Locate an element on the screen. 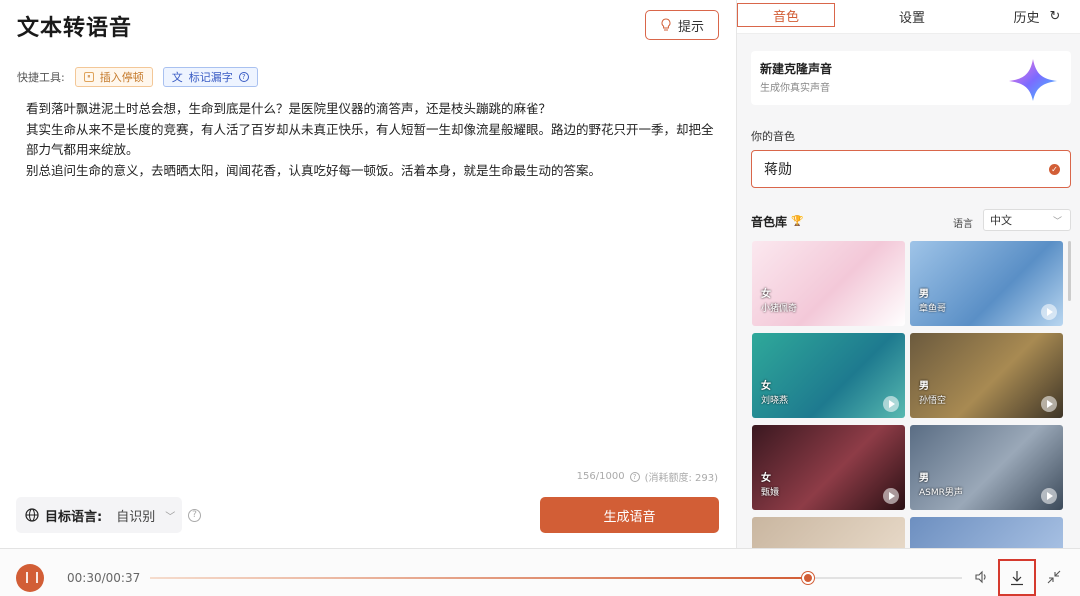 The width and height of the screenshot is (1080, 596). collapse-icon is located at coordinates (1054, 577).